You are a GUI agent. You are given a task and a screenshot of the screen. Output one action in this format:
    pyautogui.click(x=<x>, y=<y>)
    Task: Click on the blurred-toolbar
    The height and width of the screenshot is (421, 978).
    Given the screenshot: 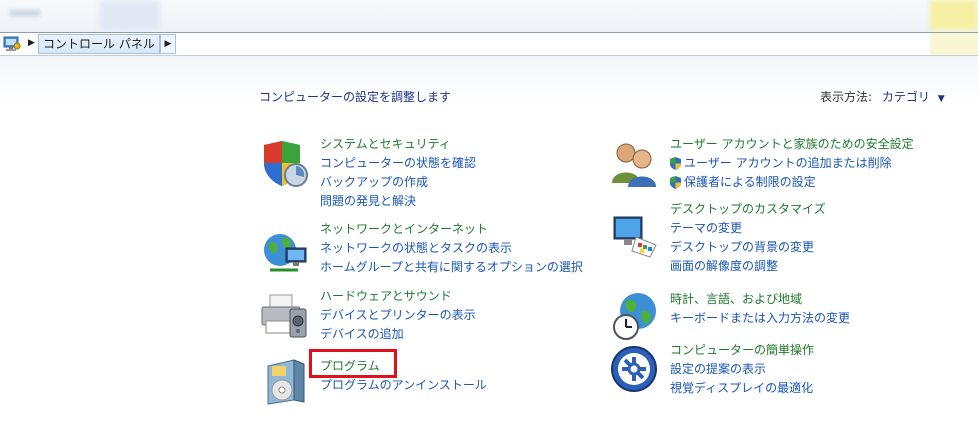 What is the action you would take?
    pyautogui.click(x=130, y=15)
    